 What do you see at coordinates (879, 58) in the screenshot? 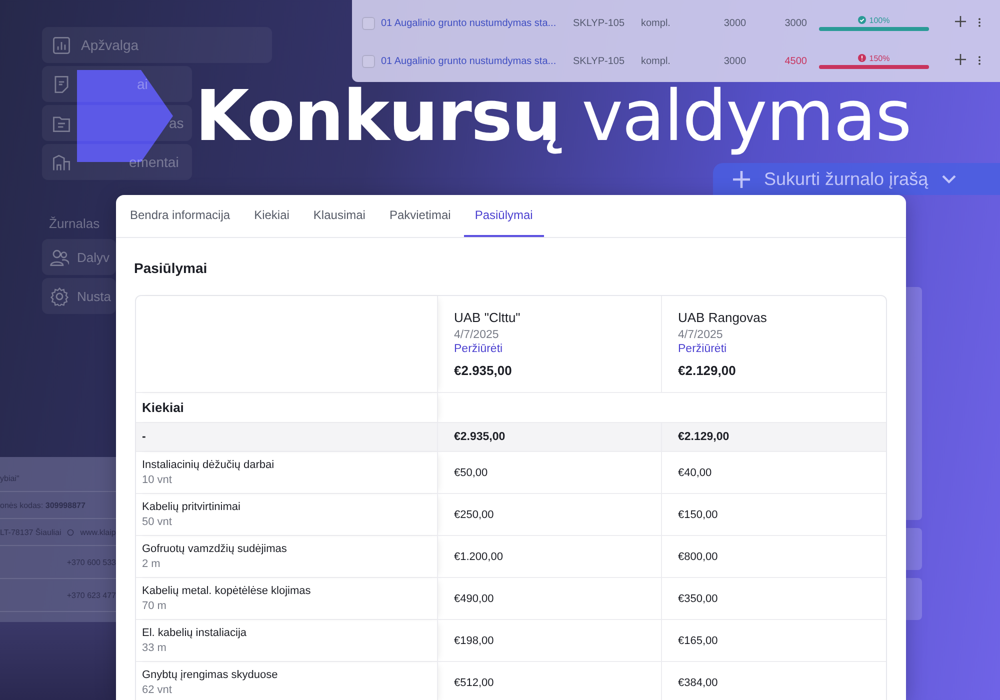
I see `percent-label: 150%` at bounding box center [879, 58].